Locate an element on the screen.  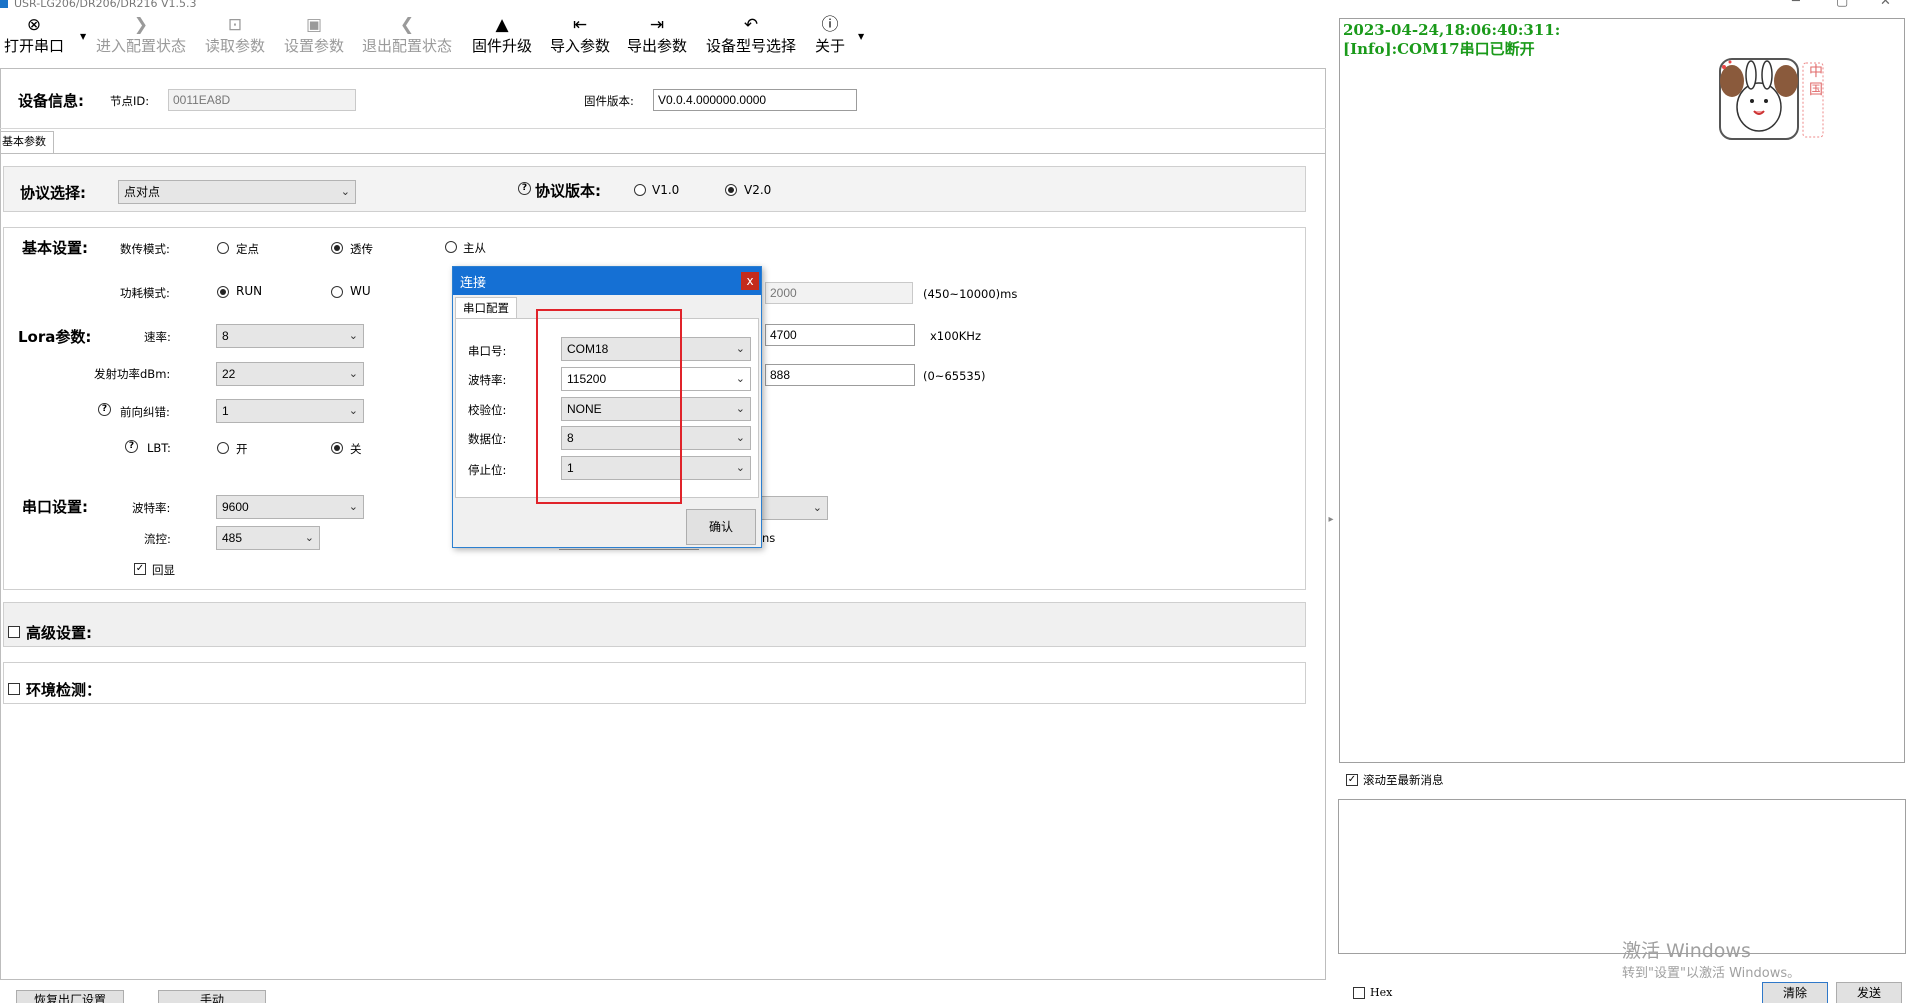
parity-label: 校验位: is located at coordinates (487, 410).